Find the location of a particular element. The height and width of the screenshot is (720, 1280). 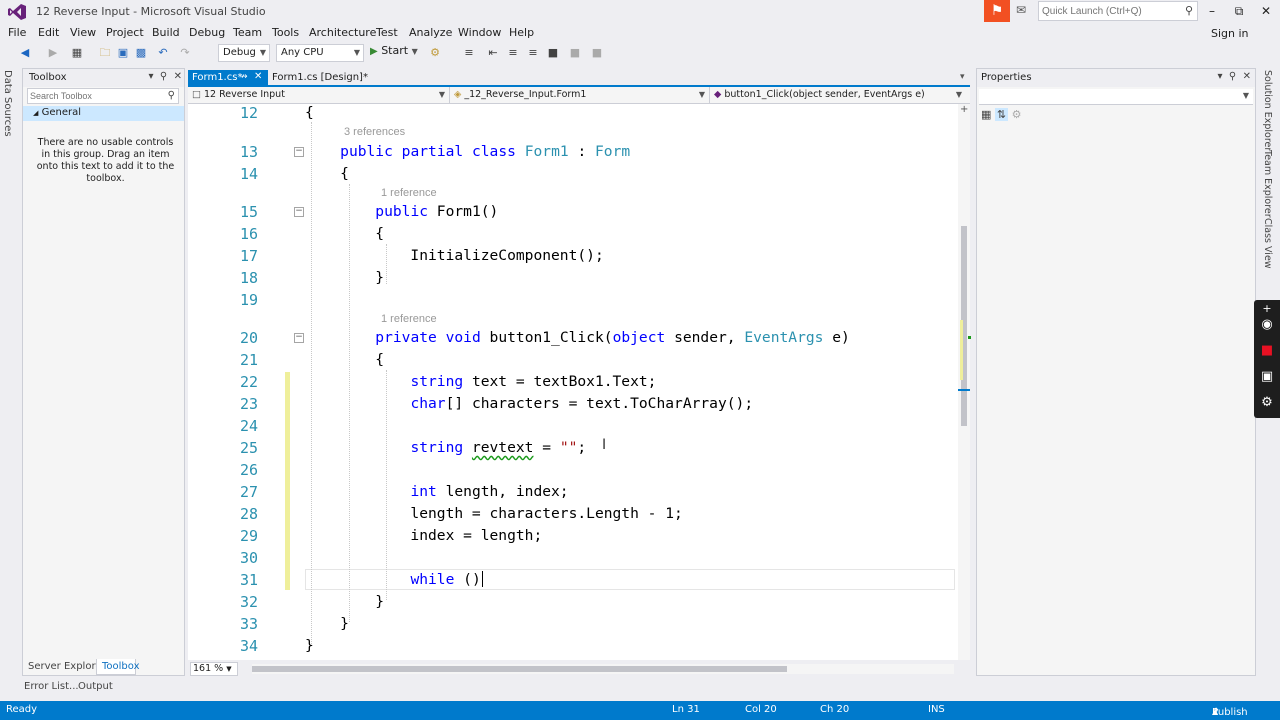

attach-icon: ⚙ is located at coordinates (435, 53).